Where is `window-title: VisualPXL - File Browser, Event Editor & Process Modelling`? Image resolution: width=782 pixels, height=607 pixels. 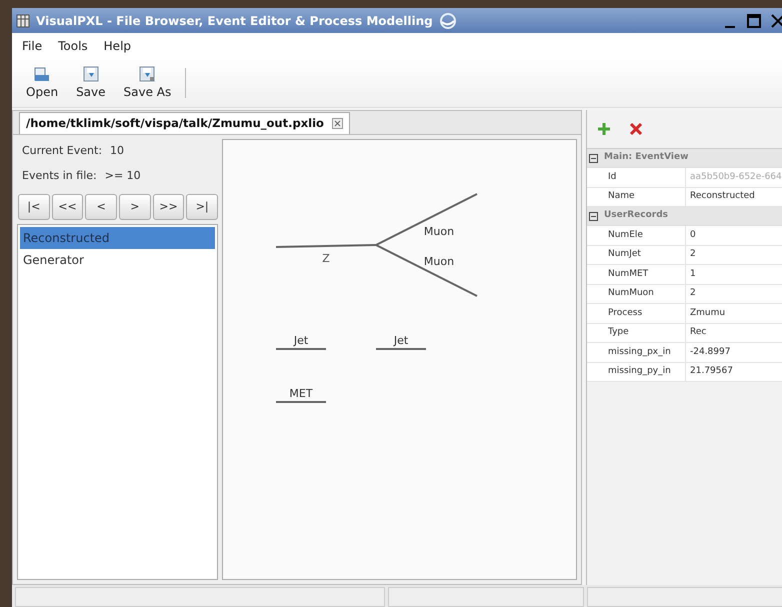
window-title: VisualPXL - File Browser, Event Editor & Process Modelling is located at coordinates (234, 21).